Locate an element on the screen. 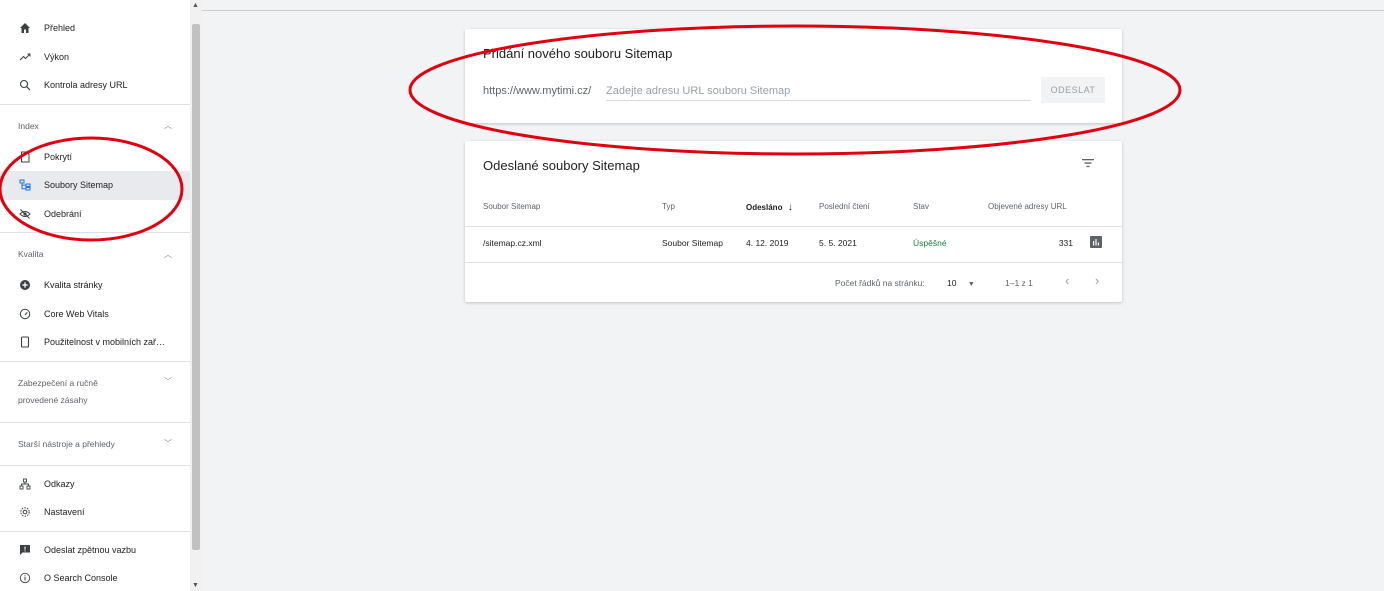 The width and height of the screenshot is (1384, 591). sidebar-item-label: Přehled is located at coordinates (60, 28).